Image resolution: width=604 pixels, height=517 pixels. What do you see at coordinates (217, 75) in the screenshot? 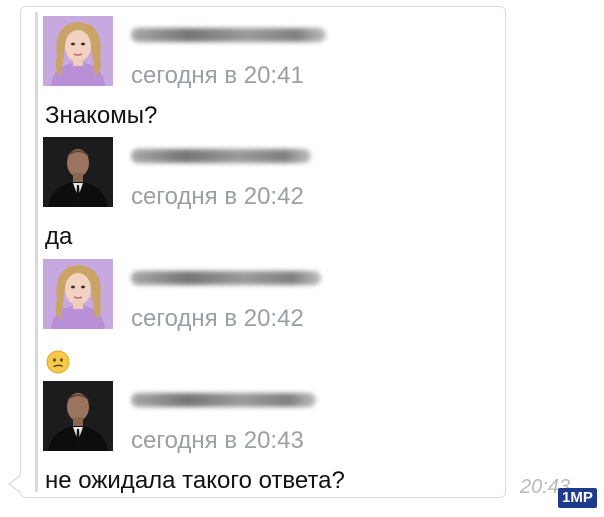
I see `message-timestamp: сегодня в 20:41` at bounding box center [217, 75].